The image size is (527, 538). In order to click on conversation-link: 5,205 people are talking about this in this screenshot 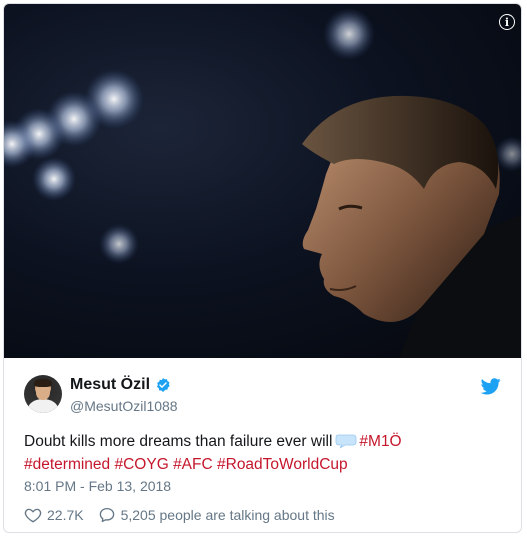, I will do `click(216, 515)`.